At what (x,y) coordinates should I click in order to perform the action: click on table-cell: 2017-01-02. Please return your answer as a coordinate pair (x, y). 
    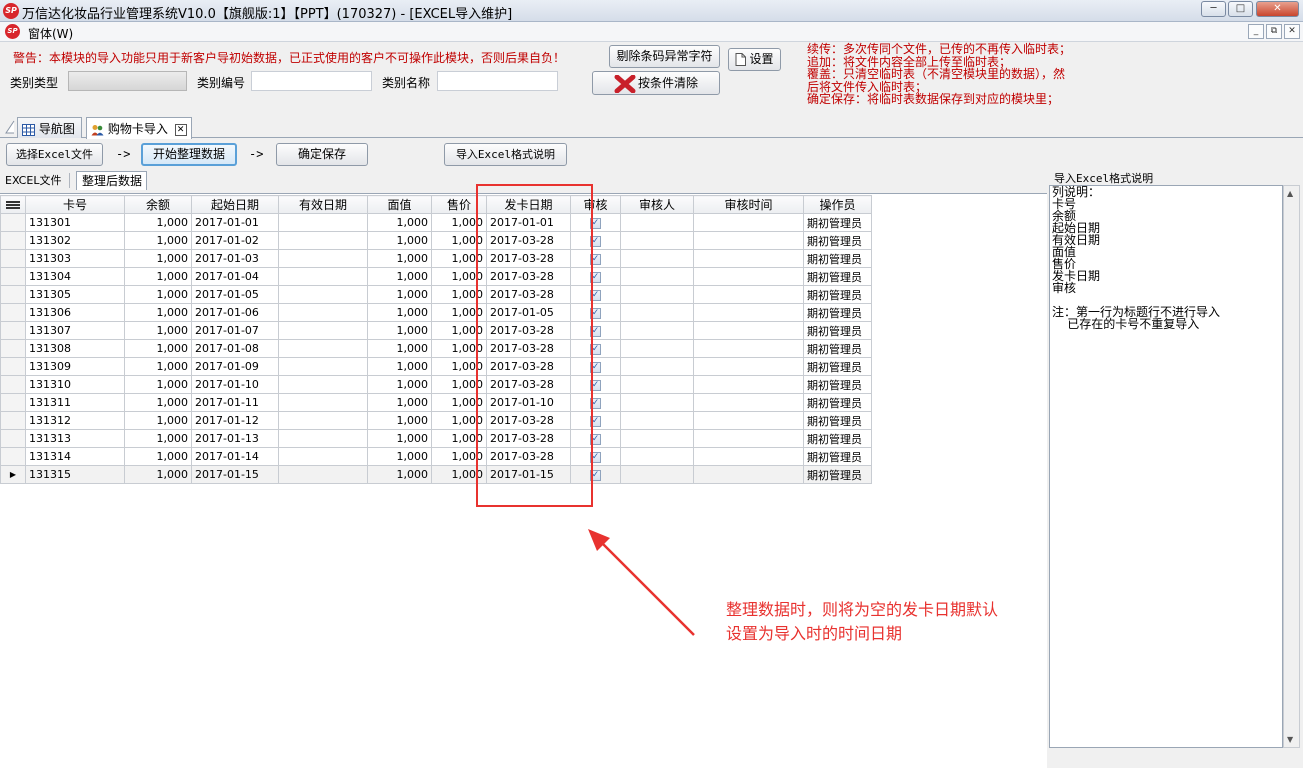
    Looking at the image, I should click on (235, 240).